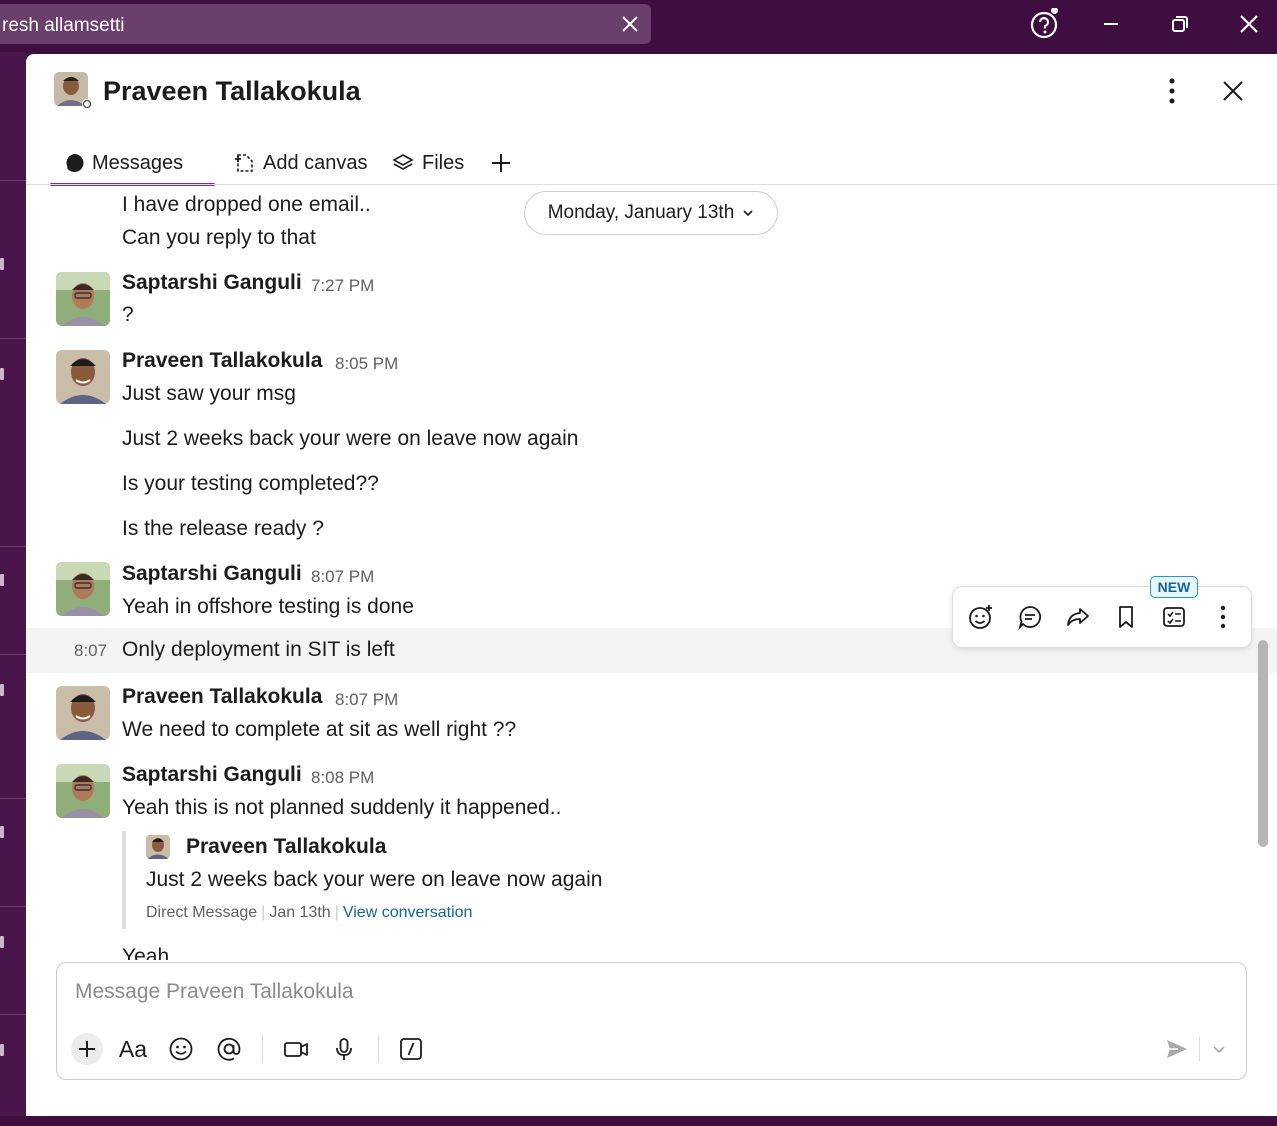 The image size is (1277, 1126). I want to click on format-button: Aa, so click(133, 1049).